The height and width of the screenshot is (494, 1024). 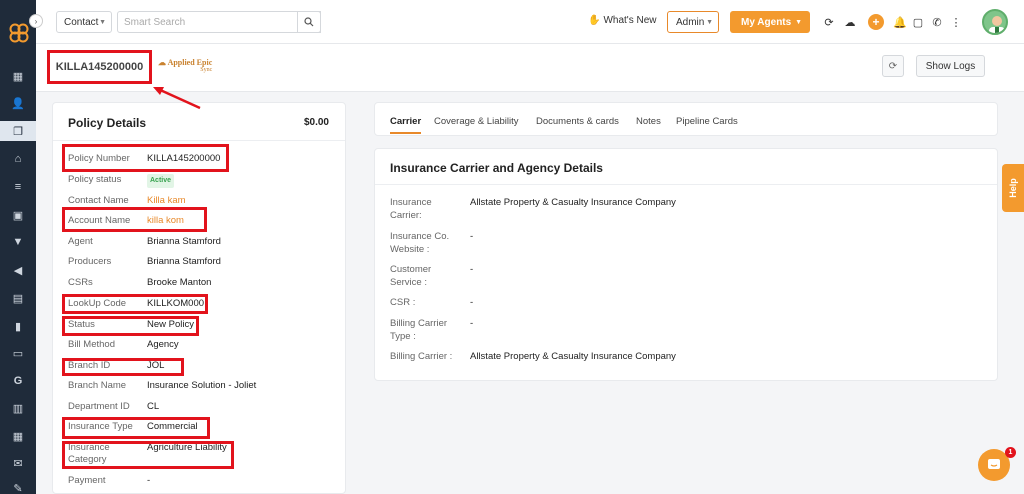 What do you see at coordinates (18, 353) in the screenshot?
I see `folder-icon: ▭` at bounding box center [18, 353].